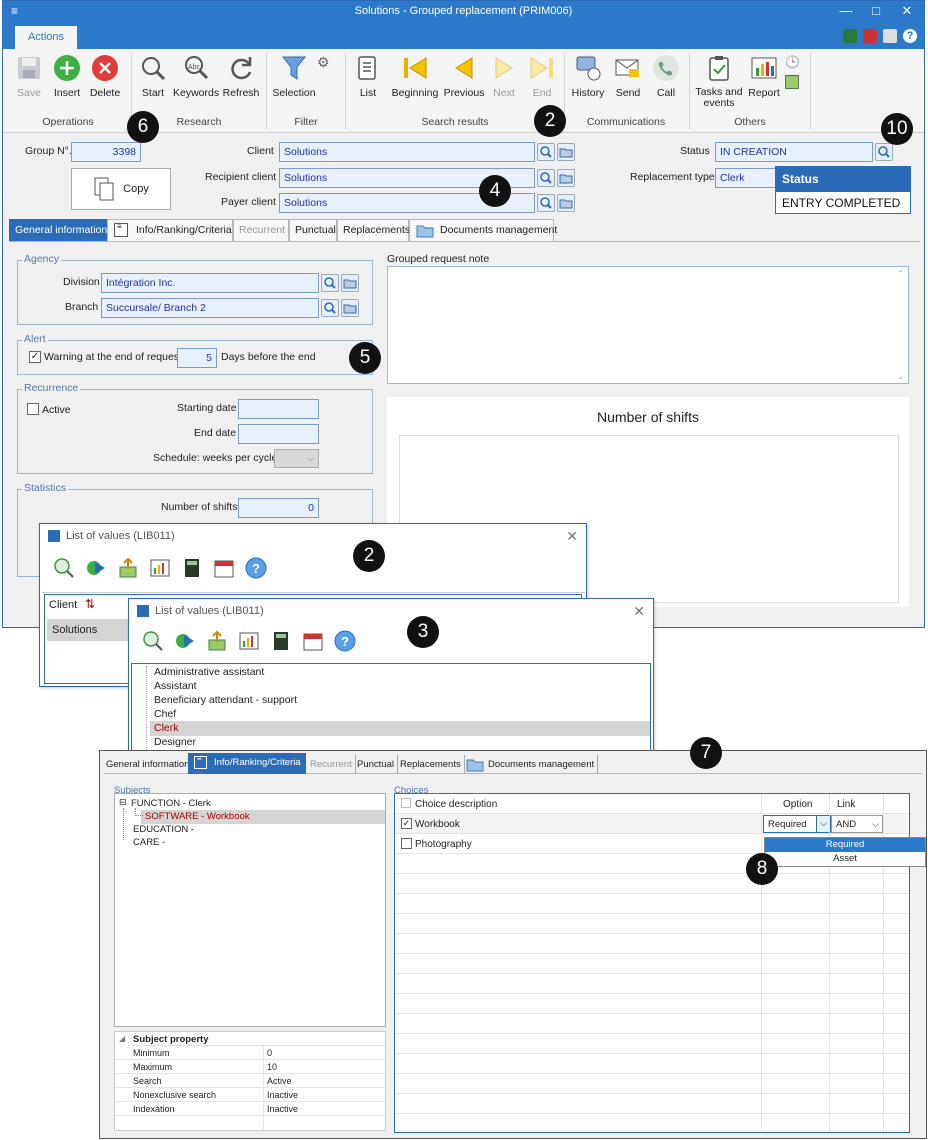 The height and width of the screenshot is (1140, 928). Describe the element at coordinates (890, 36) in the screenshot. I see `lock-icon` at that location.